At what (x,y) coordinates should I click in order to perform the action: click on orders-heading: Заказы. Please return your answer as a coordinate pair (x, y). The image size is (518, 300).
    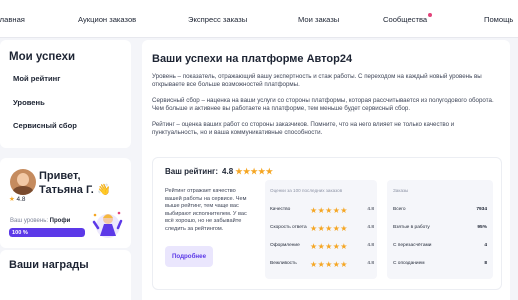
    Looking at the image, I should click on (401, 190).